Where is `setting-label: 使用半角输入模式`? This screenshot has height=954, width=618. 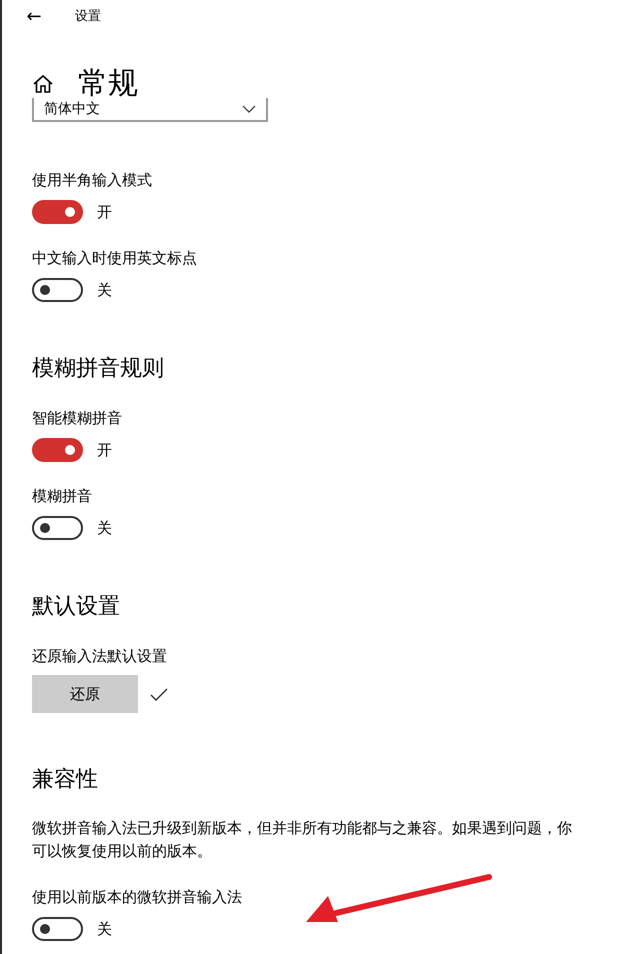
setting-label: 使用半角输入模式 is located at coordinates (92, 180).